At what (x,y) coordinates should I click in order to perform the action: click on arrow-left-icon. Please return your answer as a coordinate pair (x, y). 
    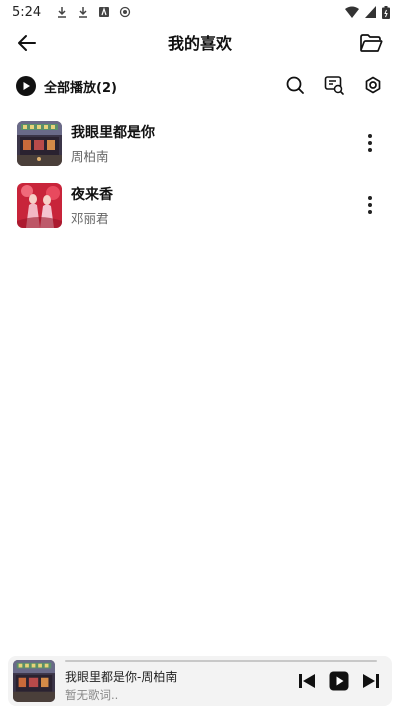
    Looking at the image, I should click on (27, 43).